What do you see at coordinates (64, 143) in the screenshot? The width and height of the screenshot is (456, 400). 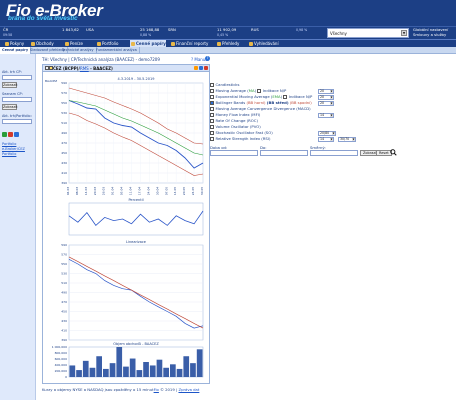 I see `main-ytick-label: 470` at bounding box center [64, 143].